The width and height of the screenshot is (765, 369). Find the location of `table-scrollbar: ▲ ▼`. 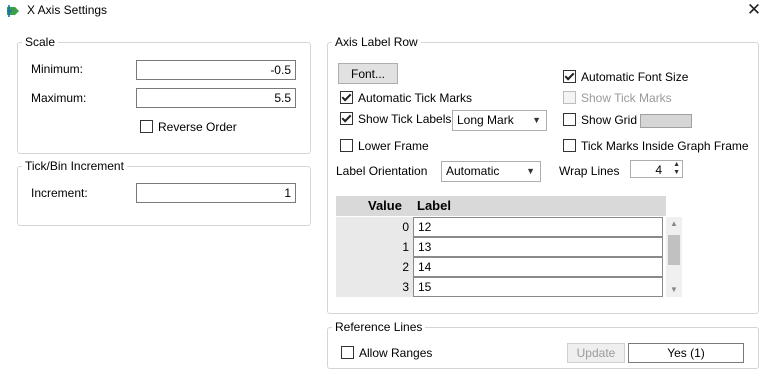

table-scrollbar: ▲ ▼ is located at coordinates (674, 257).